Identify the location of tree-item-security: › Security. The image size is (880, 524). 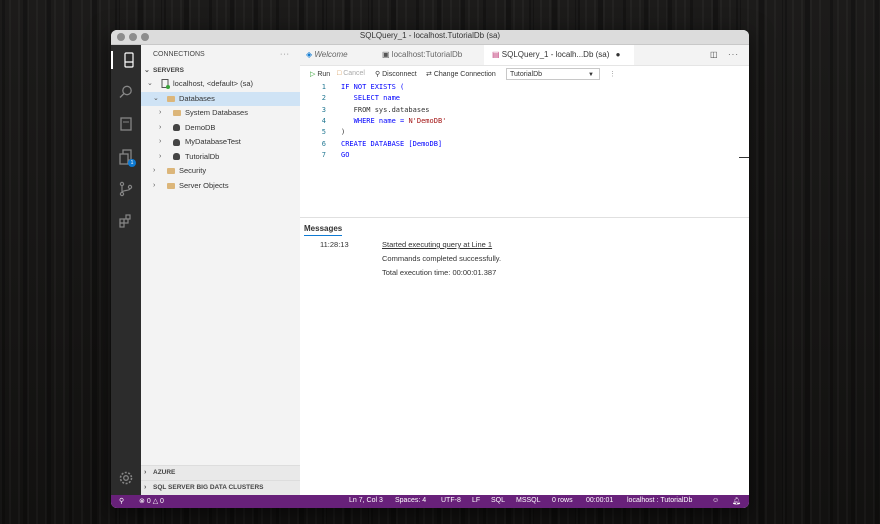
(220, 171).